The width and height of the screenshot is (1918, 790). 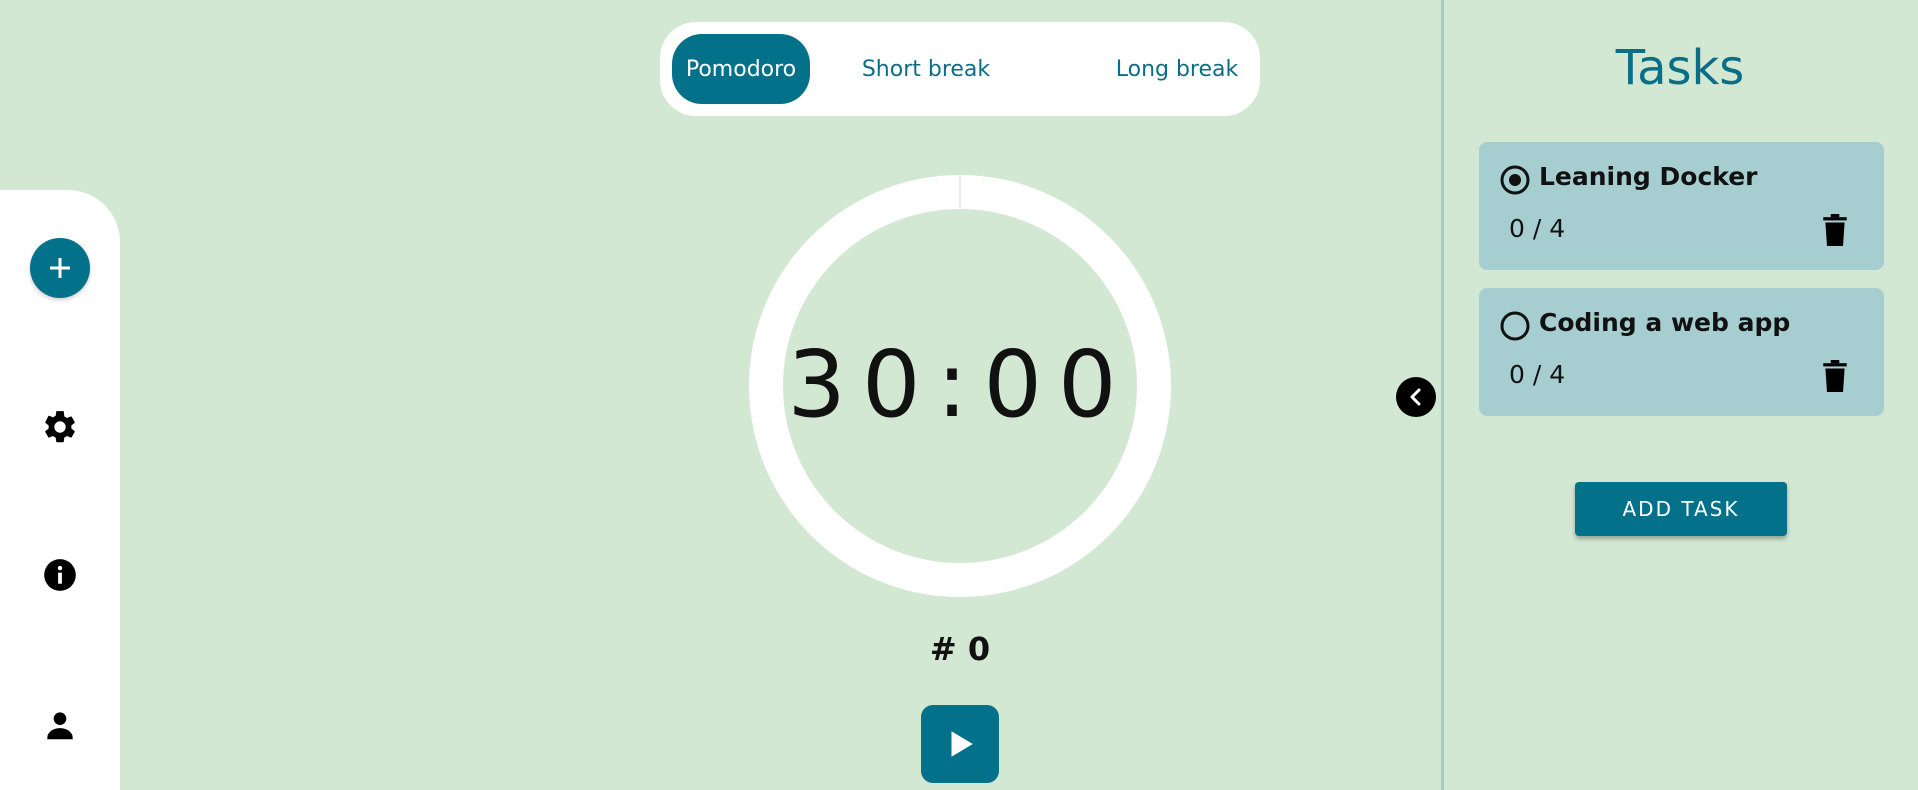 I want to click on add-fab, so click(x=60, y=268).